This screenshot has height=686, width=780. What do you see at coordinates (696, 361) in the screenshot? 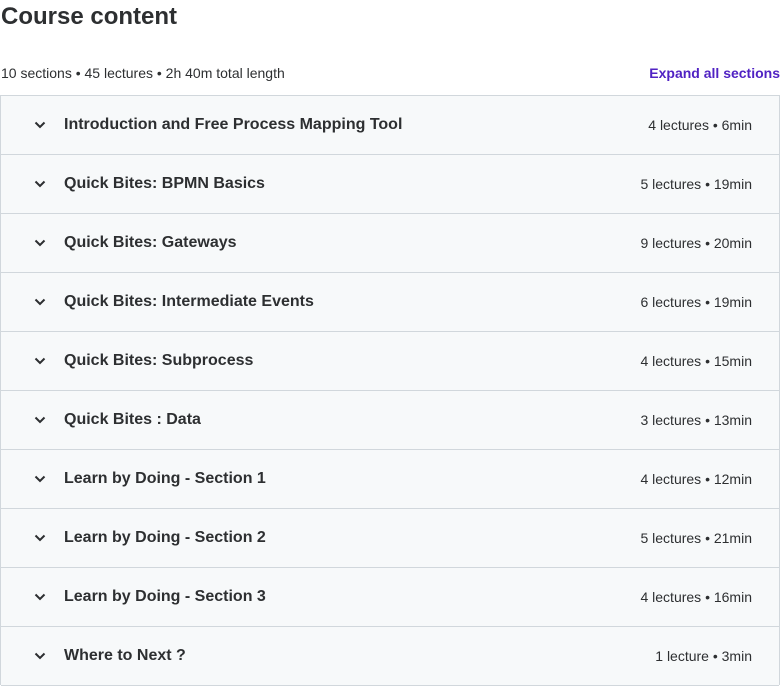
I see `section-meta: 4 lectures • 15min` at bounding box center [696, 361].